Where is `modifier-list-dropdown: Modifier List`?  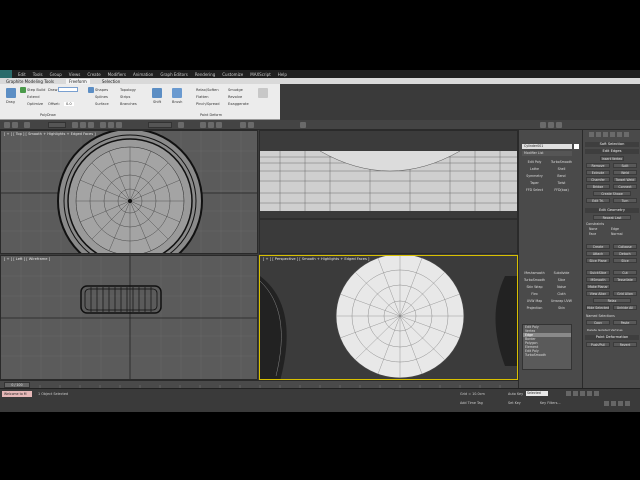 modifier-list-dropdown: Modifier List is located at coordinates (547, 153).